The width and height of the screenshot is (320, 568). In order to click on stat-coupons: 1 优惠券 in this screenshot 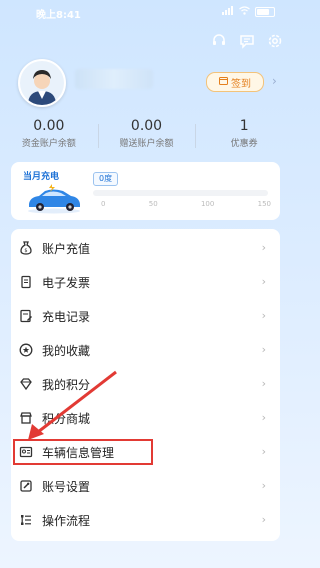, I will do `click(244, 138)`.